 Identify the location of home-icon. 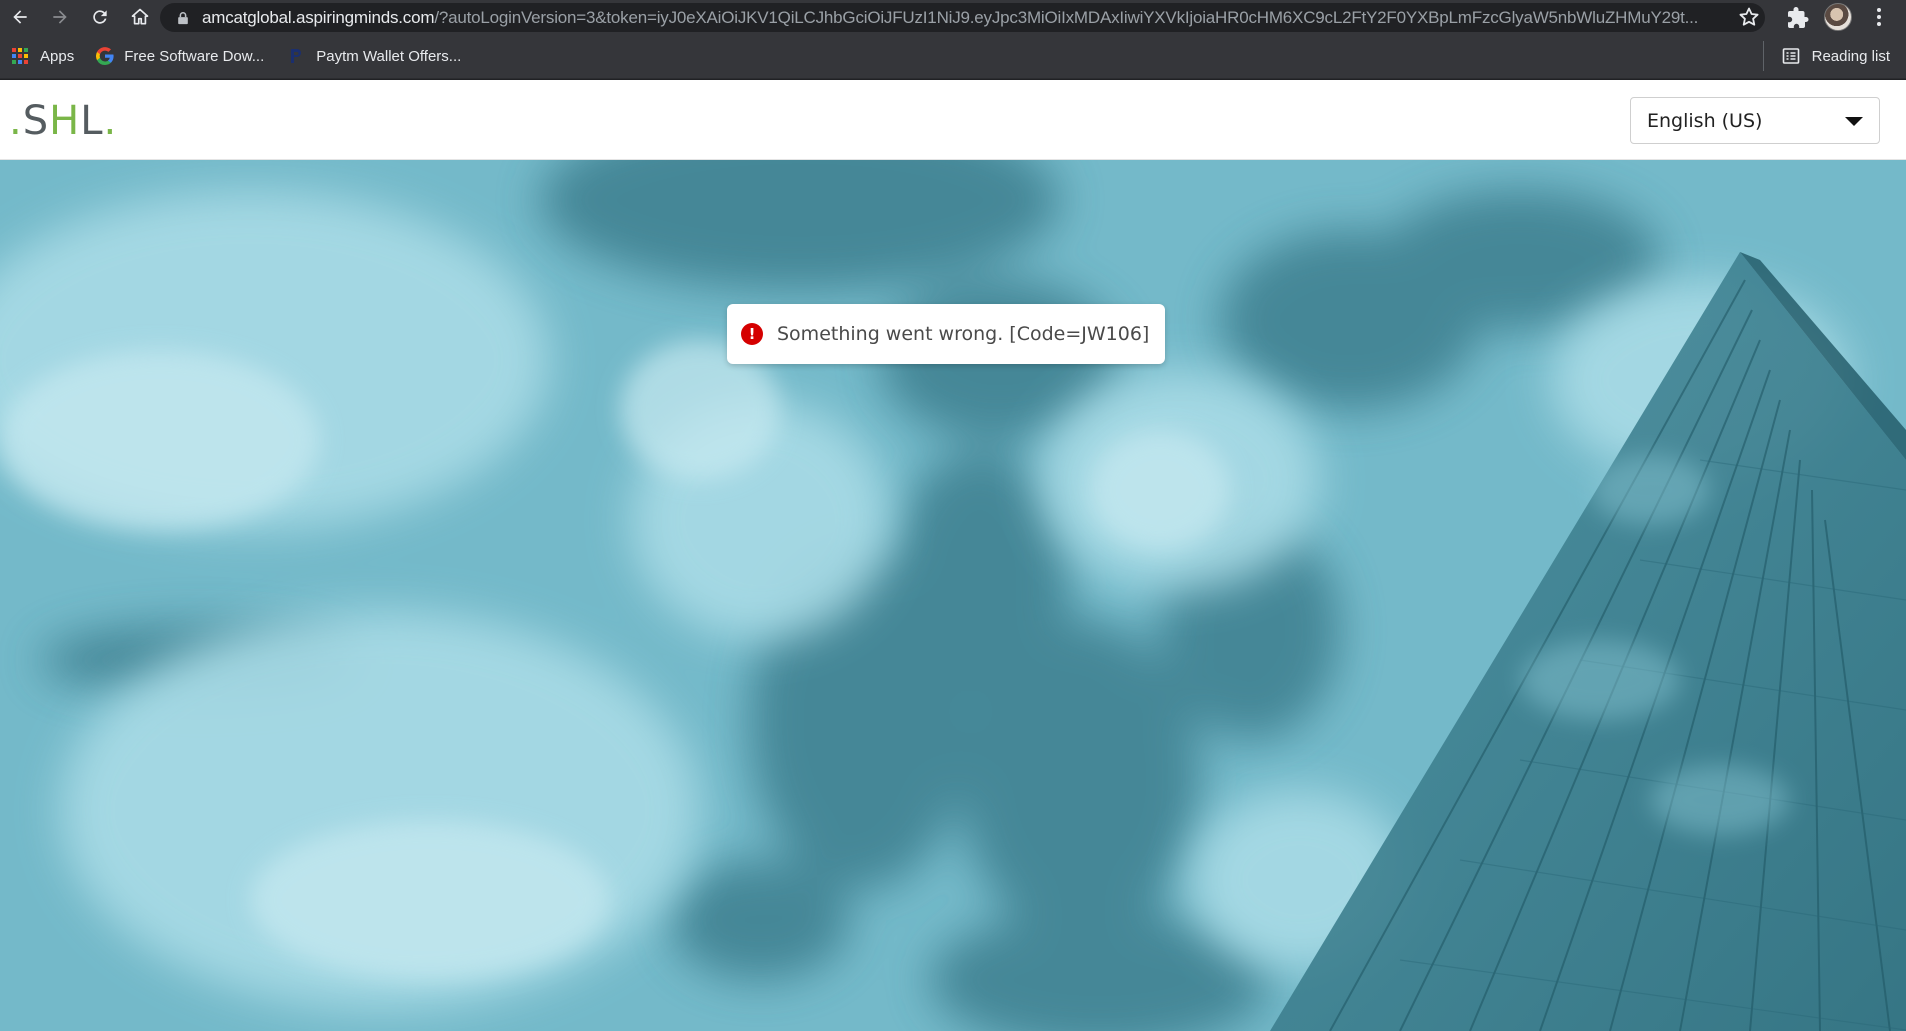
(140, 16).